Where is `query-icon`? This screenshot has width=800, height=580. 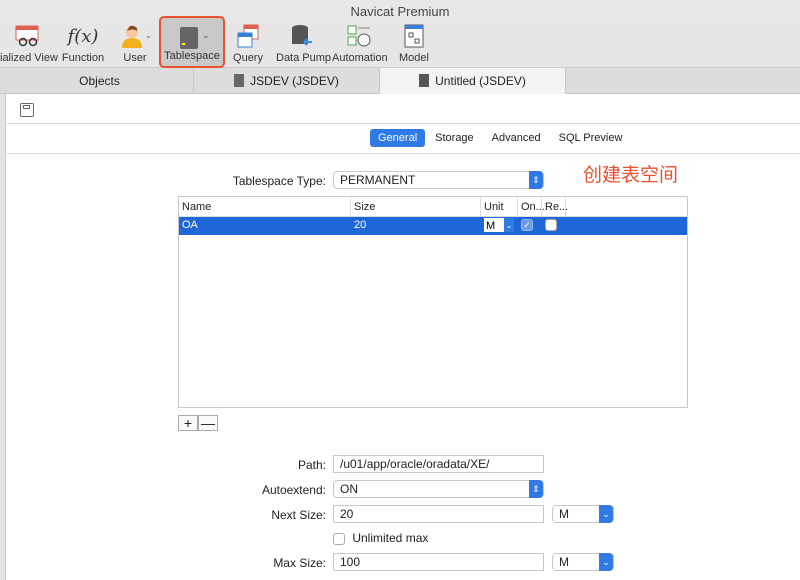 query-icon is located at coordinates (248, 36).